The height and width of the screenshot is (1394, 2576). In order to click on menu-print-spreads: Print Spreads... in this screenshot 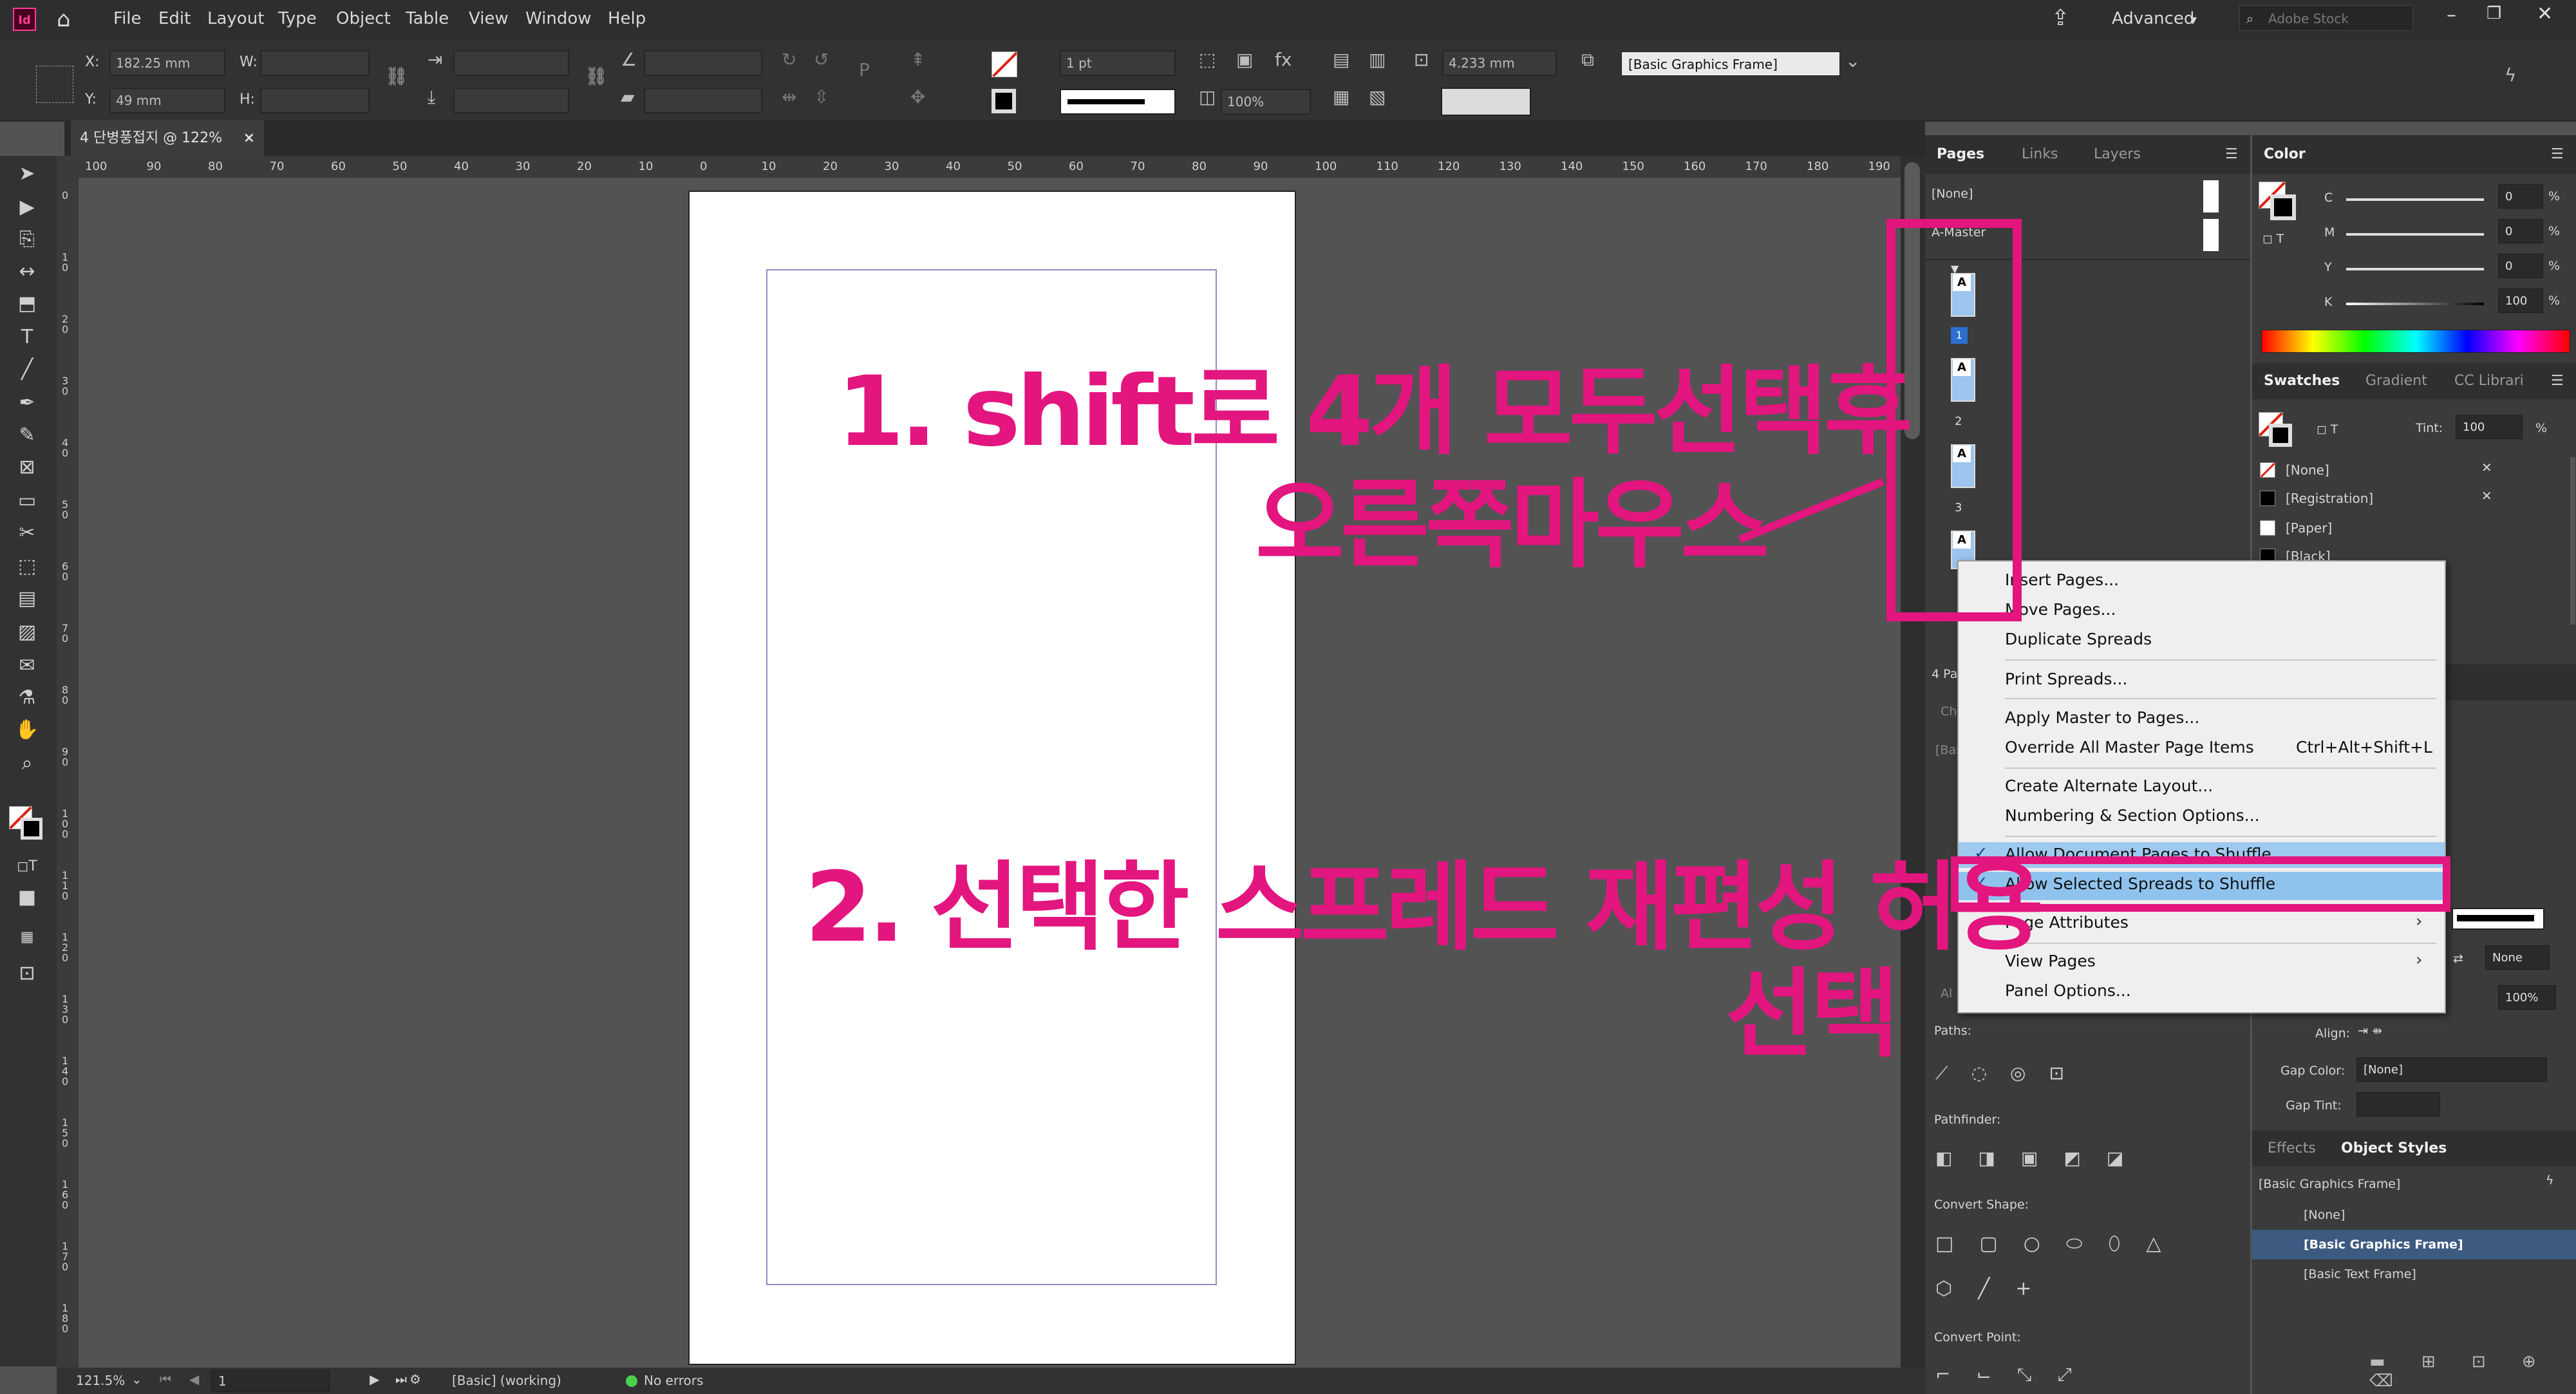, I will do `click(2066, 679)`.